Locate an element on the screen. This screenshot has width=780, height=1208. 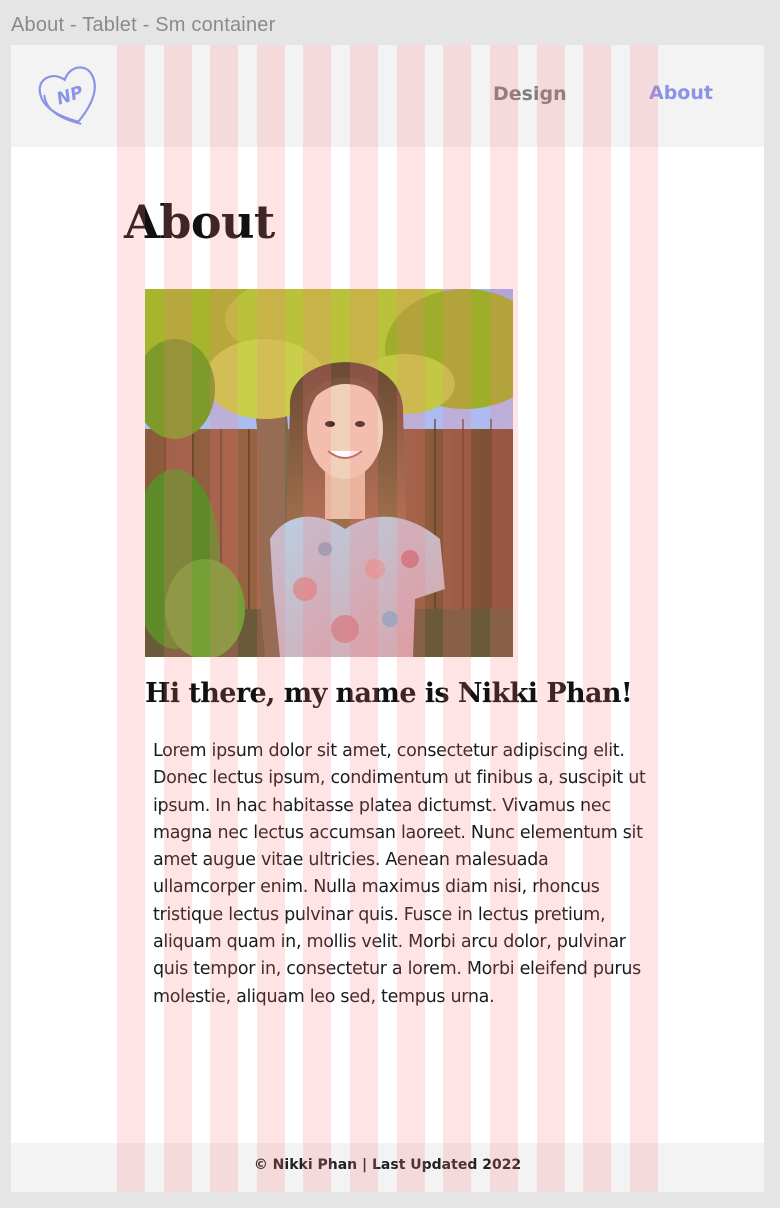
logo-text: NP is located at coordinates (70, 95).